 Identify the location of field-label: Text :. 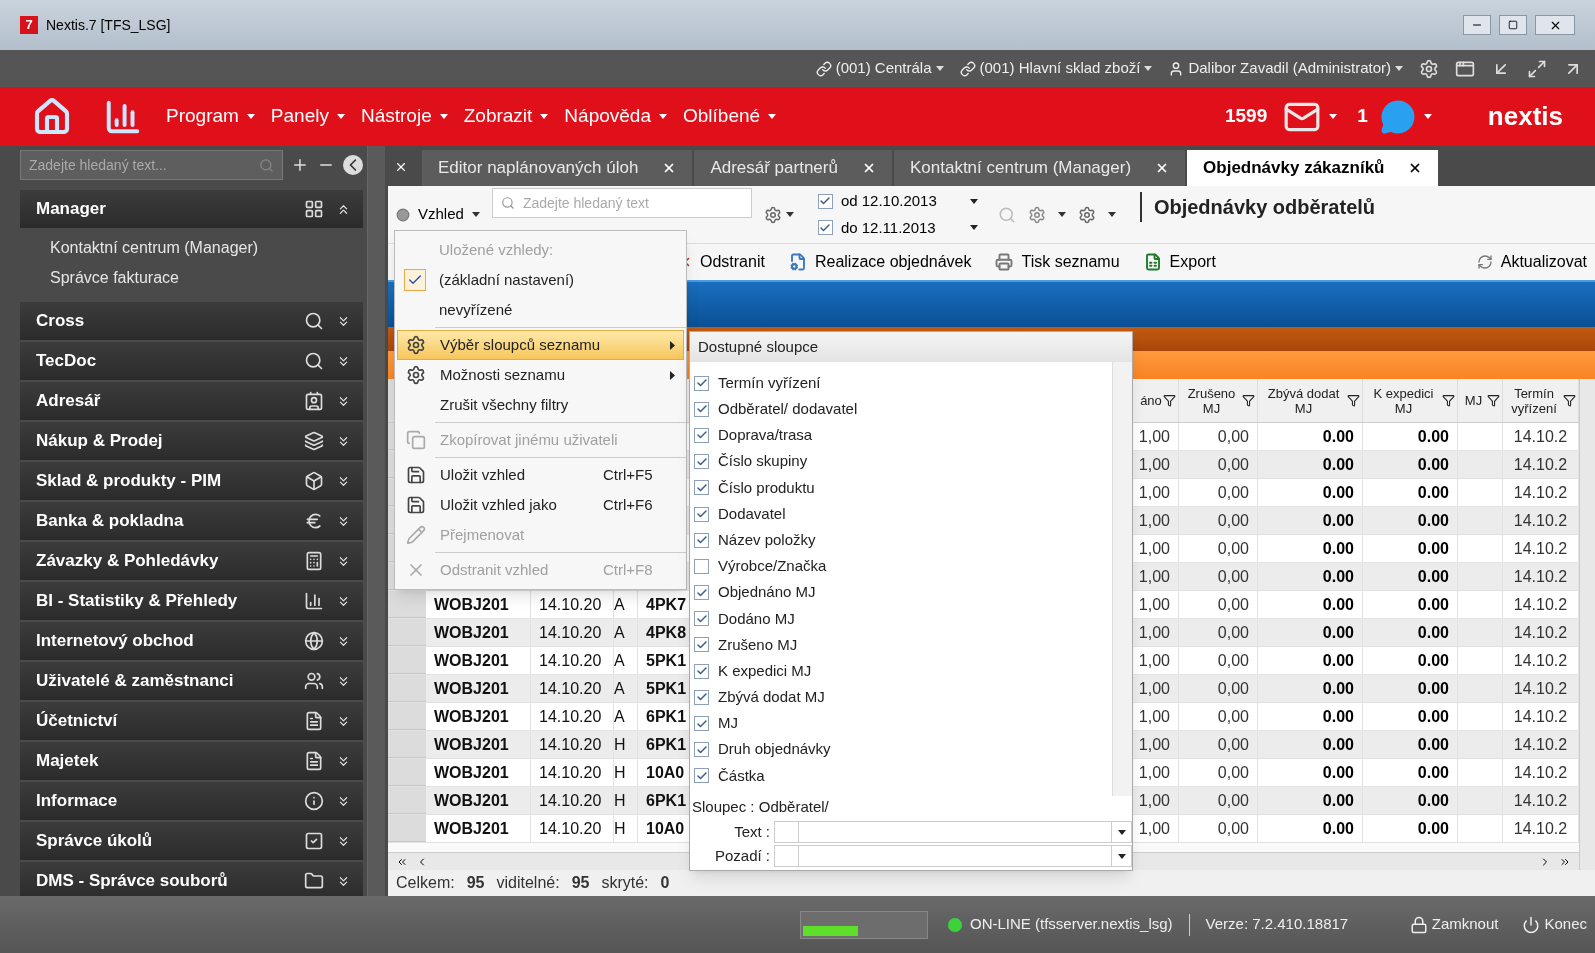
(752, 831).